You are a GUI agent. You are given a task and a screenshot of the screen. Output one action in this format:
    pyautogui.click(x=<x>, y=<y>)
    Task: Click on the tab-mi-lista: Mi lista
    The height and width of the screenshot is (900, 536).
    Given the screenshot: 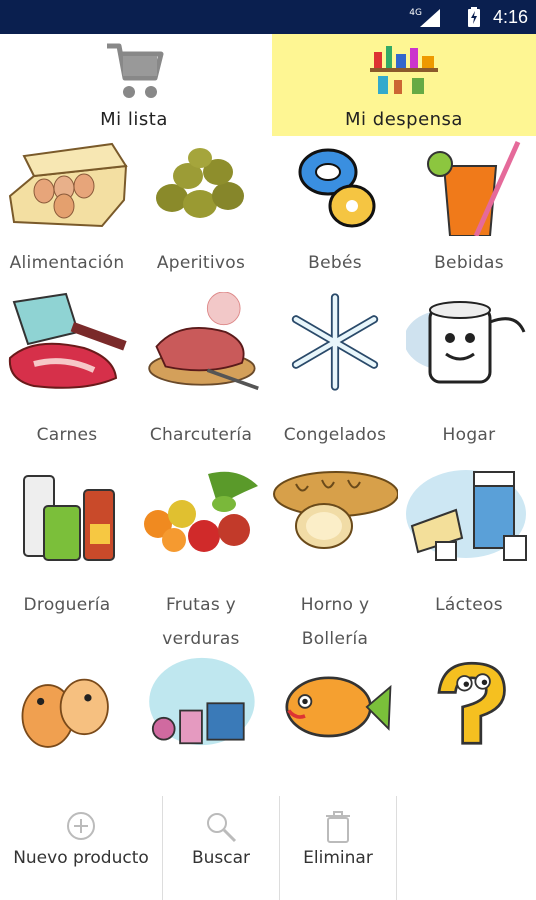 What is the action you would take?
    pyautogui.click(x=134, y=85)
    